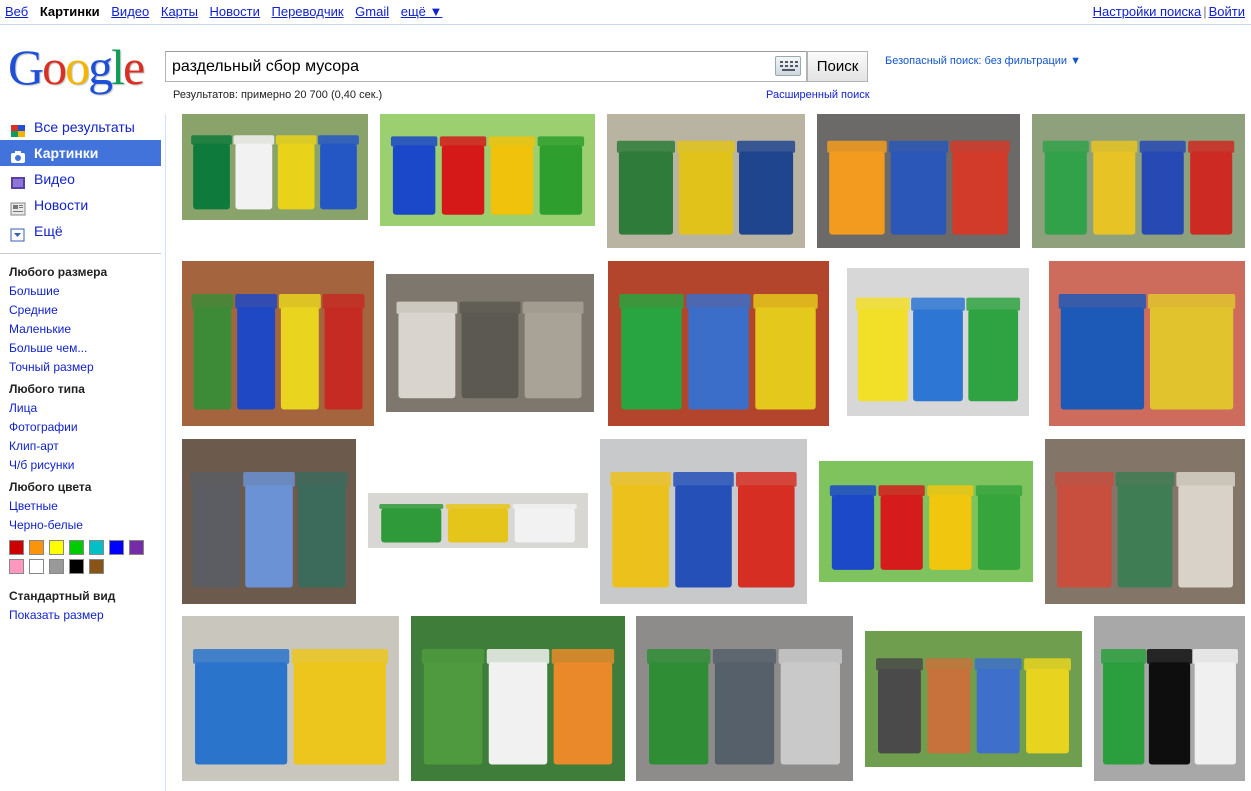 The height and width of the screenshot is (791, 1251). I want to click on image-result-blue-yellow-containers, so click(290, 698).